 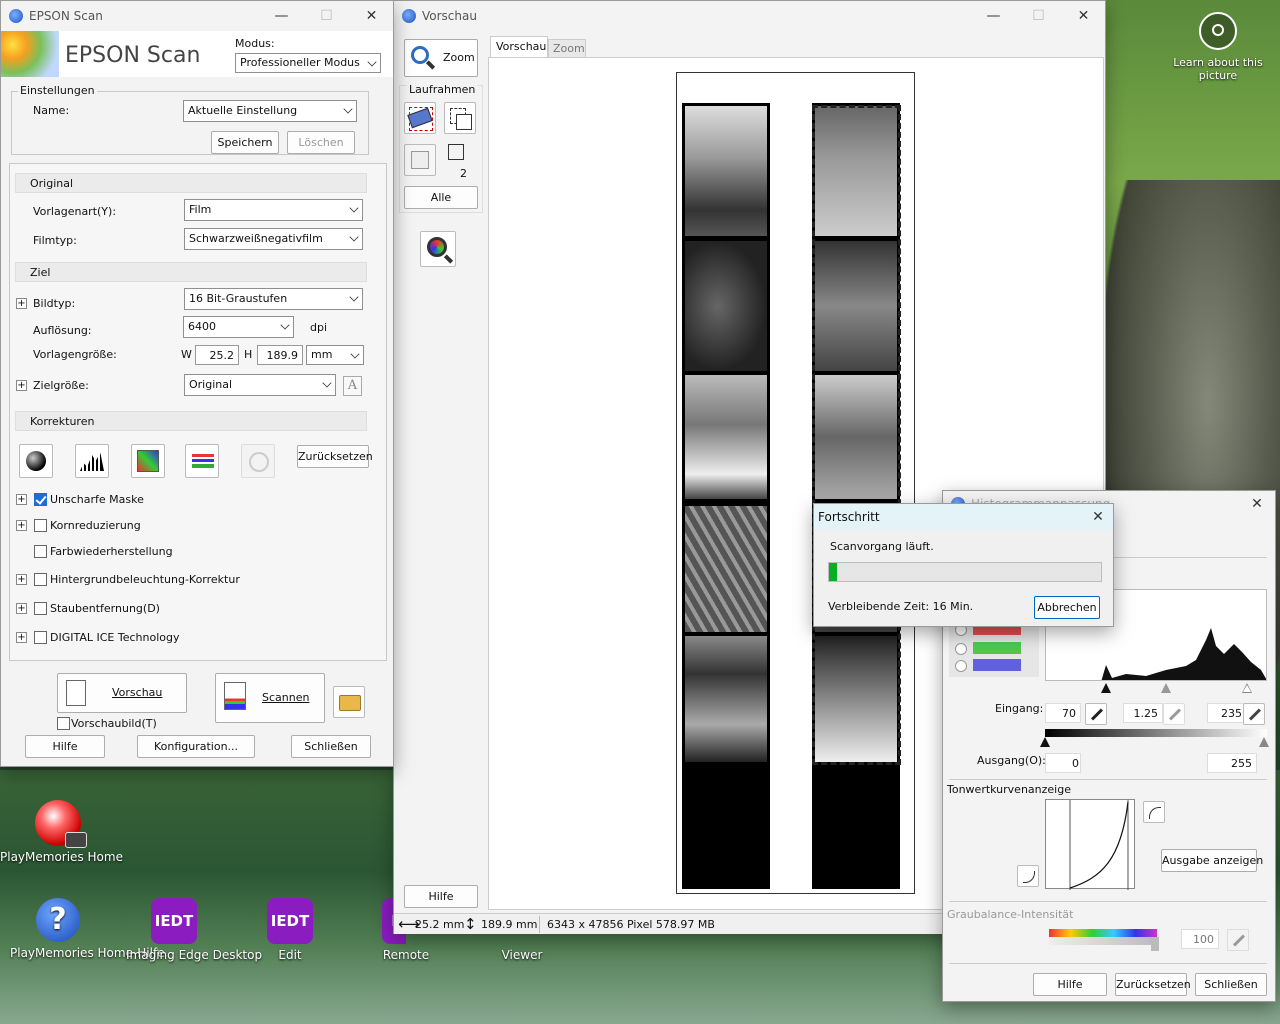 I want to click on color-palette-button, so click(x=258, y=461).